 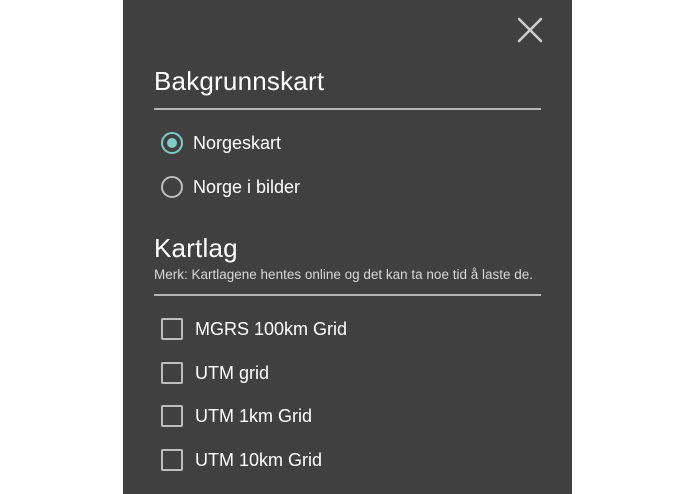 I want to click on background-map-title: Bakgrunnskart, so click(x=239, y=81).